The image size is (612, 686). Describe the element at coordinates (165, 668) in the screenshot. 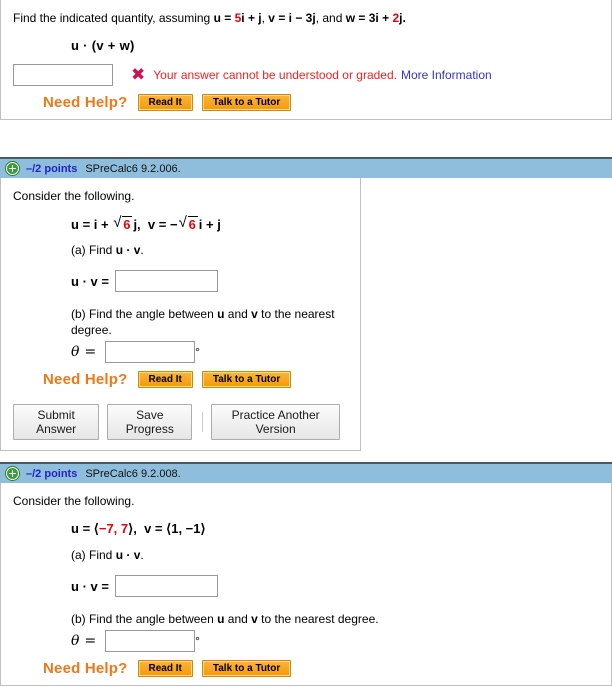

I see `read-it-button-3: Read It` at that location.